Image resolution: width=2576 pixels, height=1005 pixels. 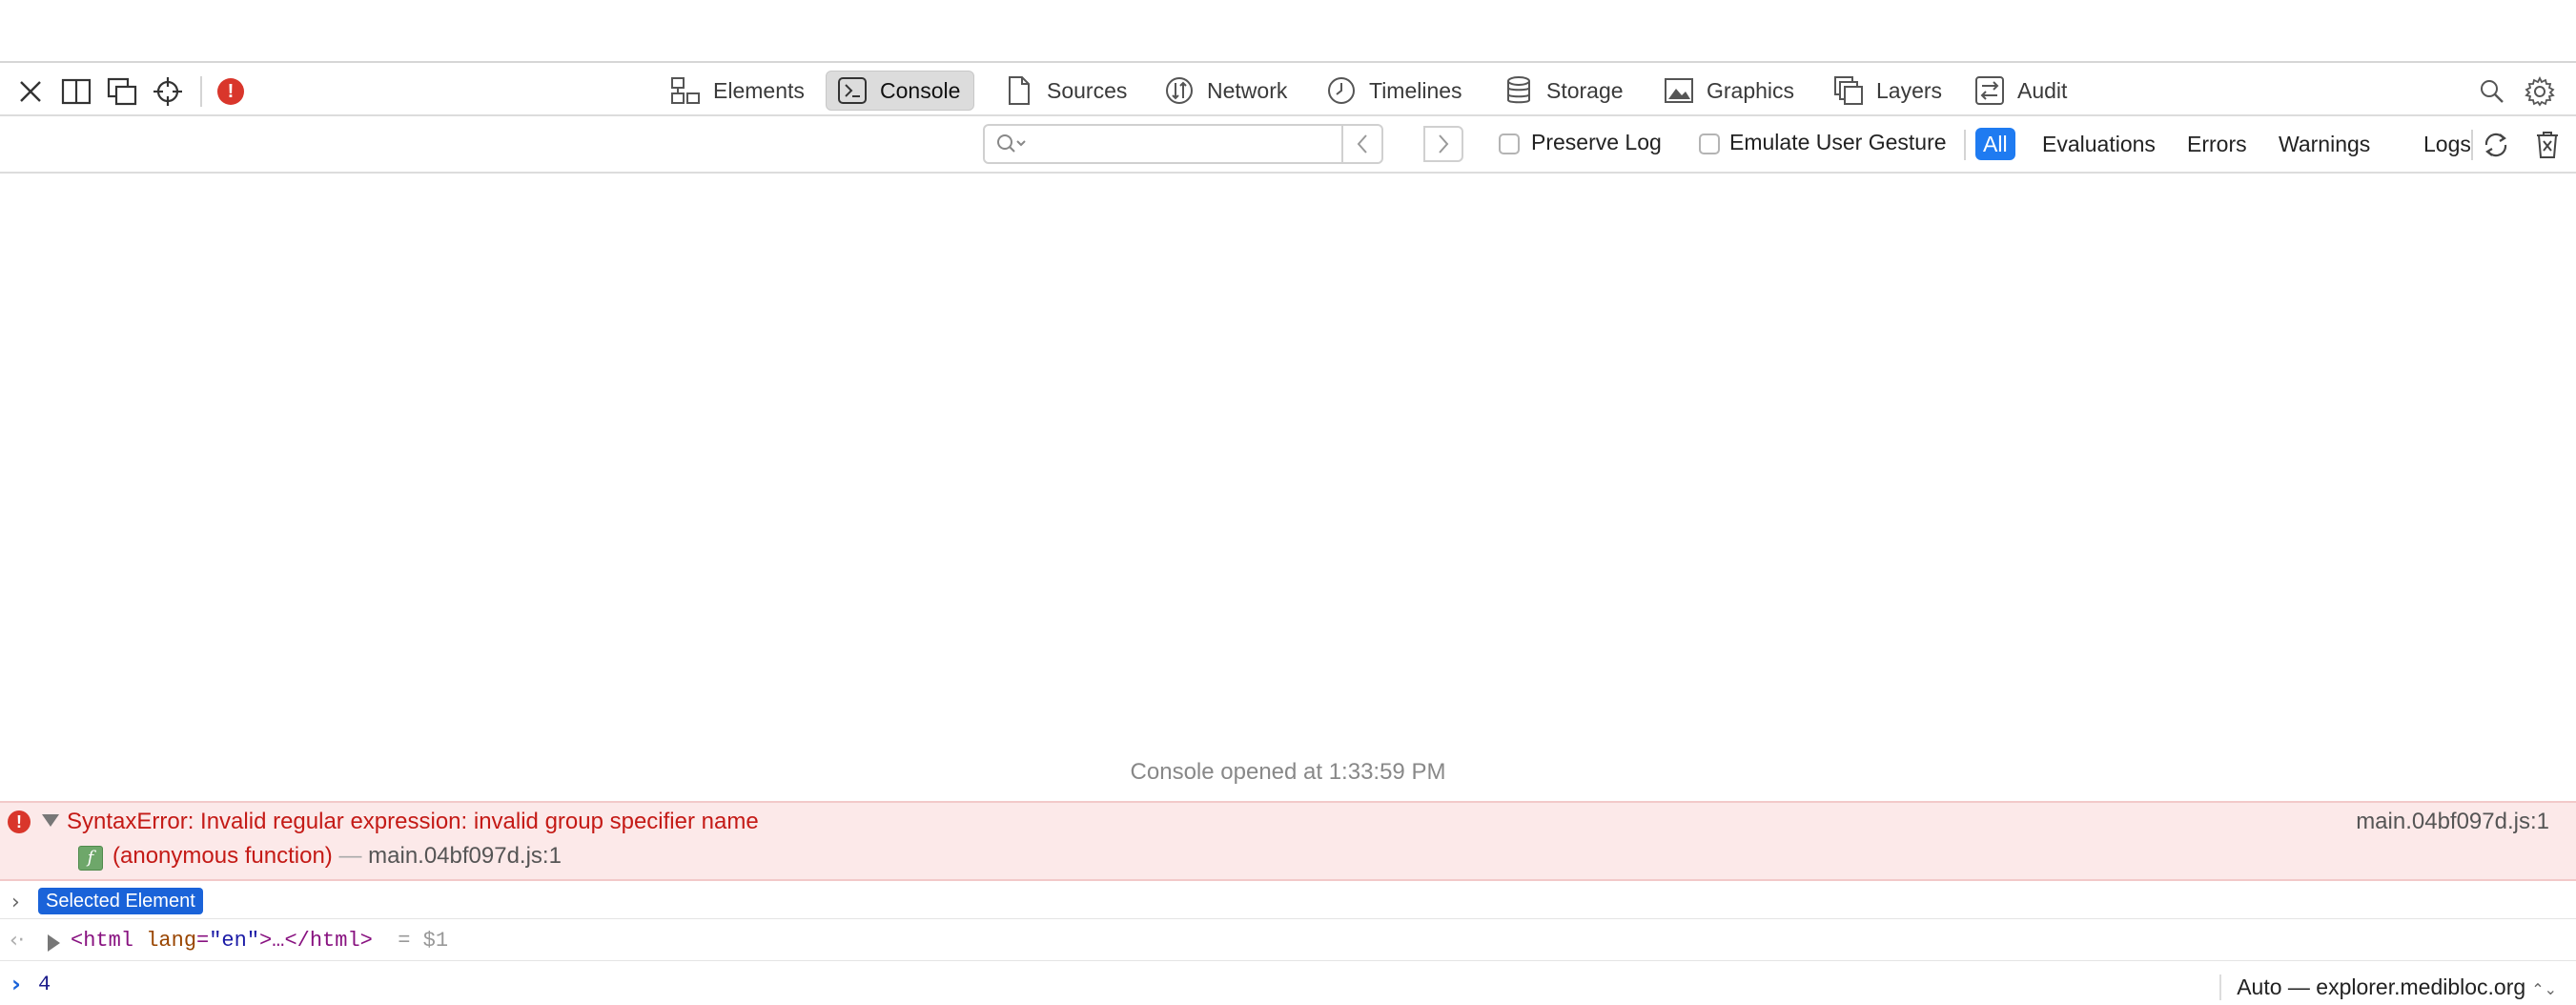 I want to click on level-all-button: All, so click(x=1995, y=144).